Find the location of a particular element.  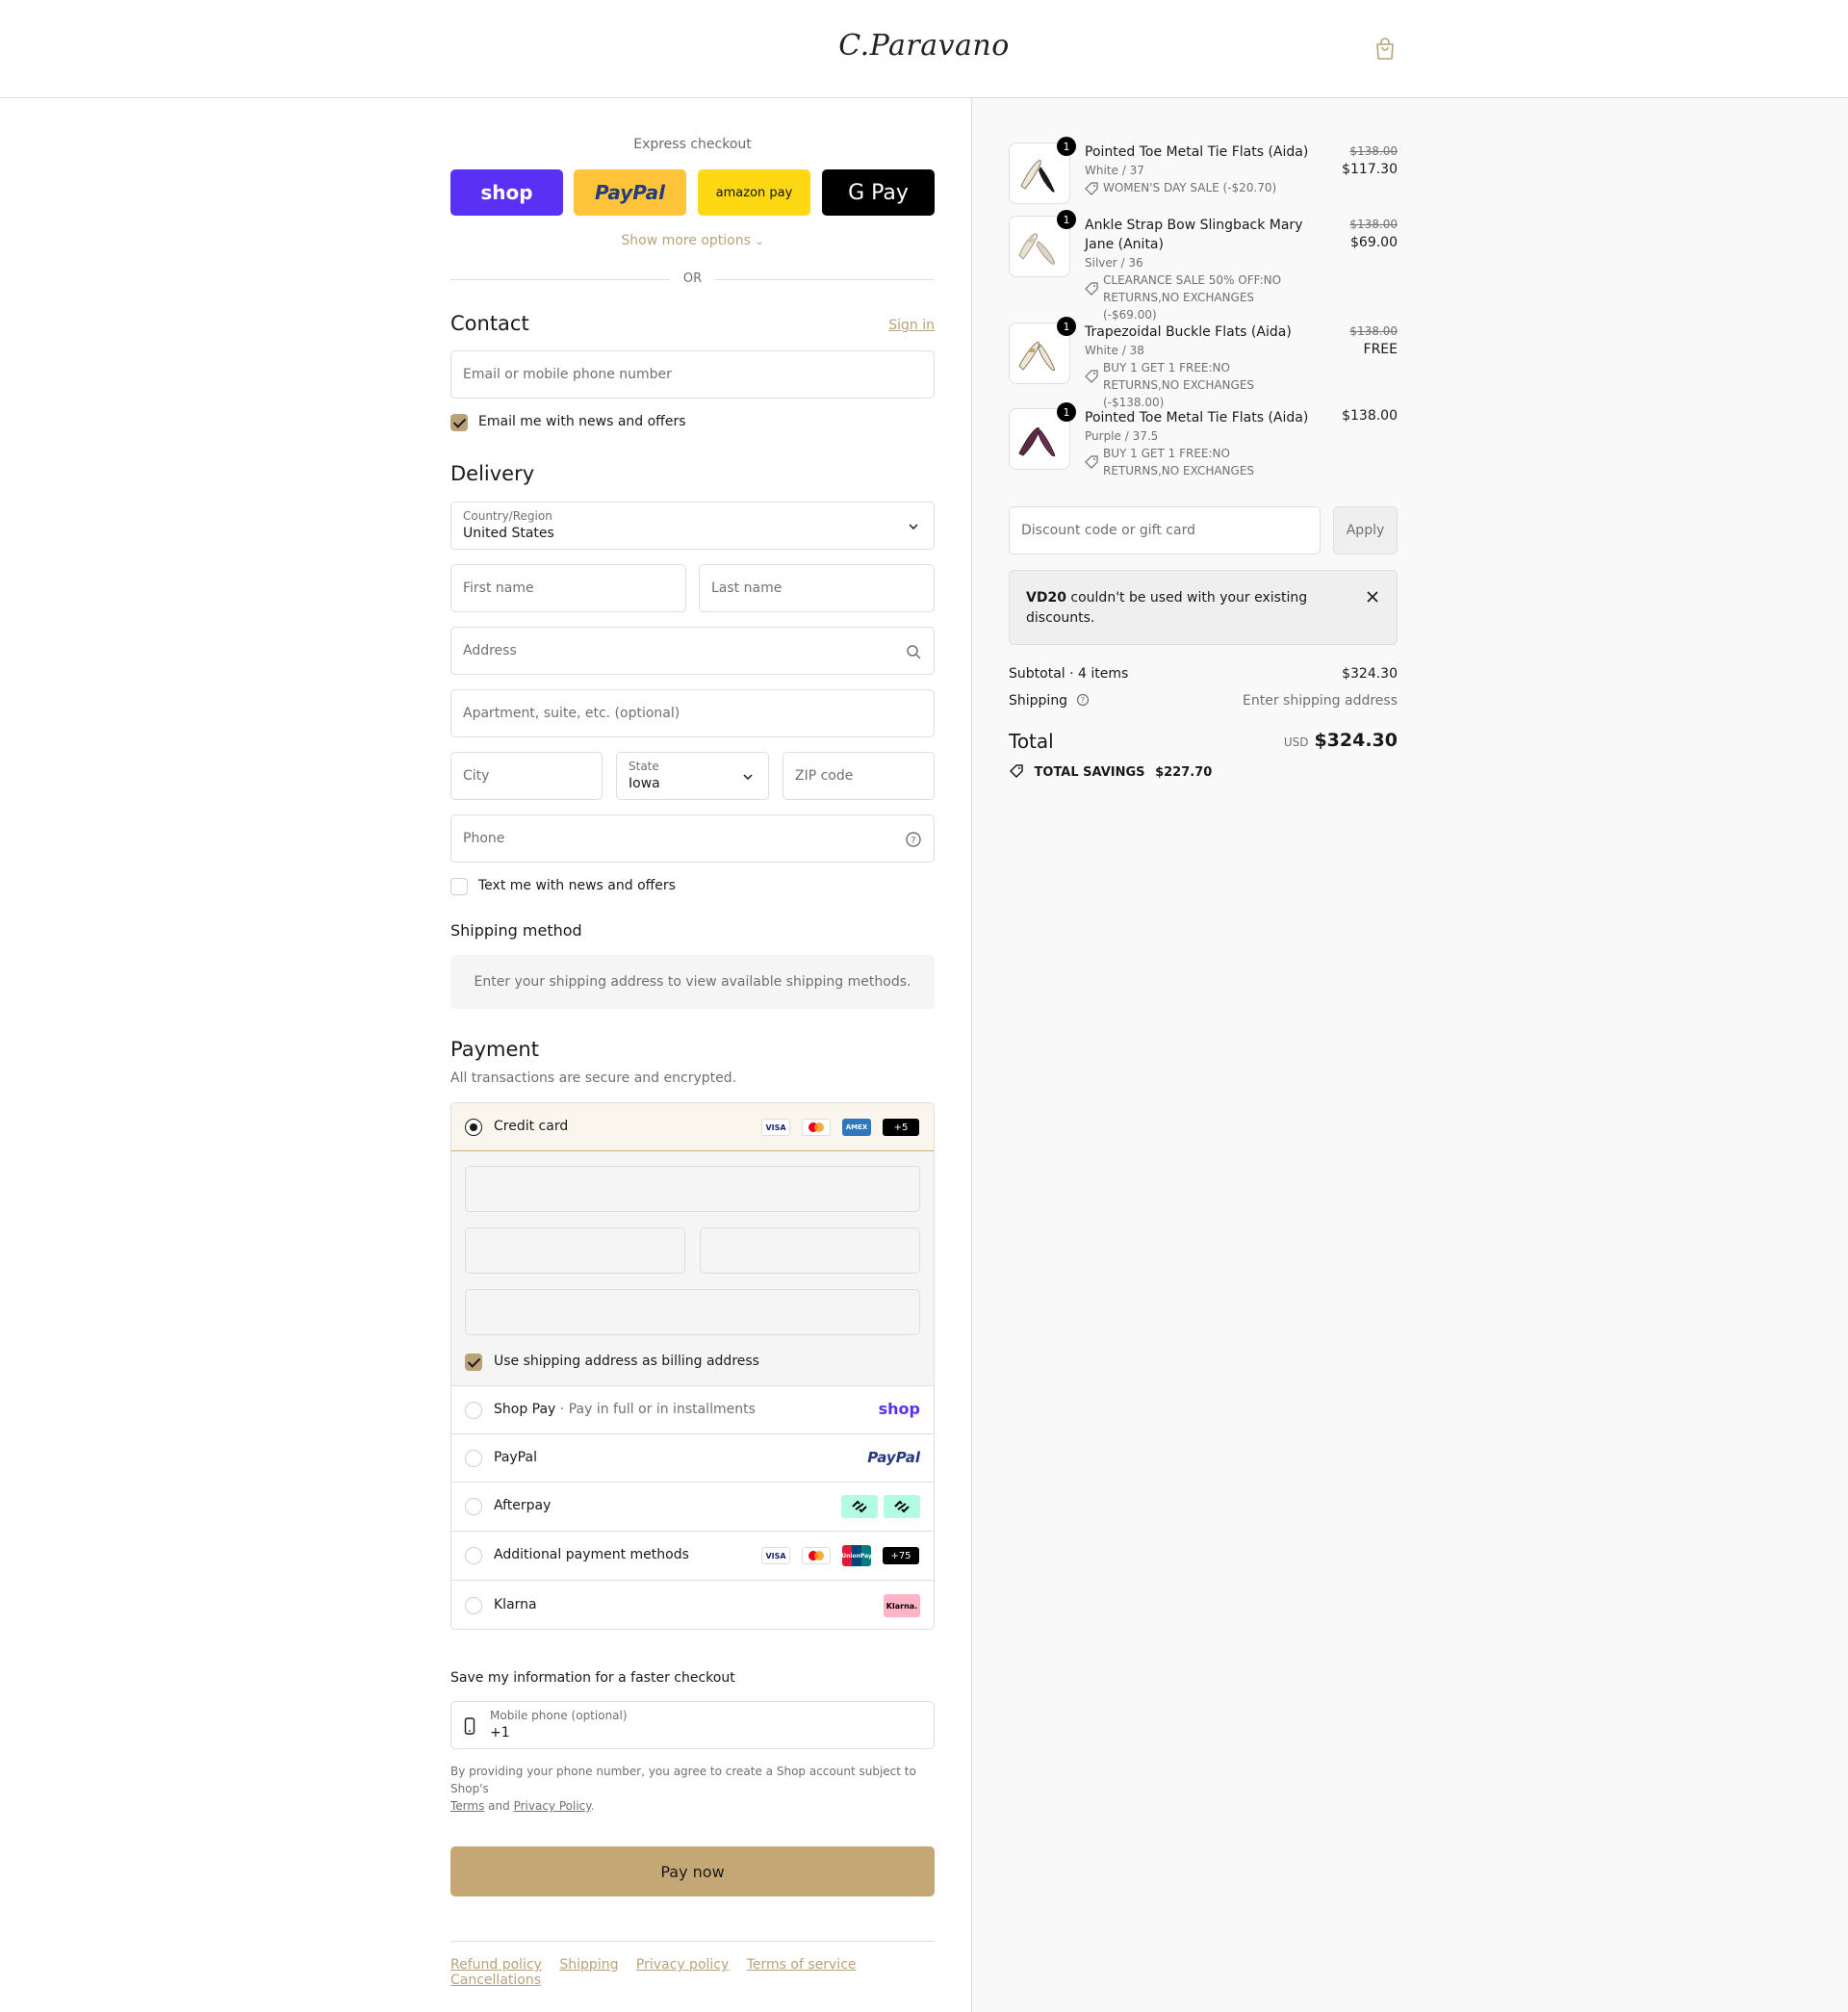

search-icon is located at coordinates (914, 652).